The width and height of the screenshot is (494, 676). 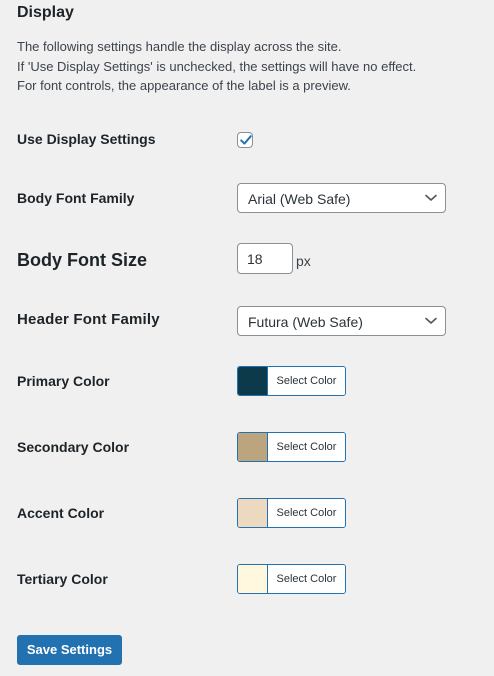 I want to click on tertiary-color-picker: Select Color, so click(x=291, y=579).